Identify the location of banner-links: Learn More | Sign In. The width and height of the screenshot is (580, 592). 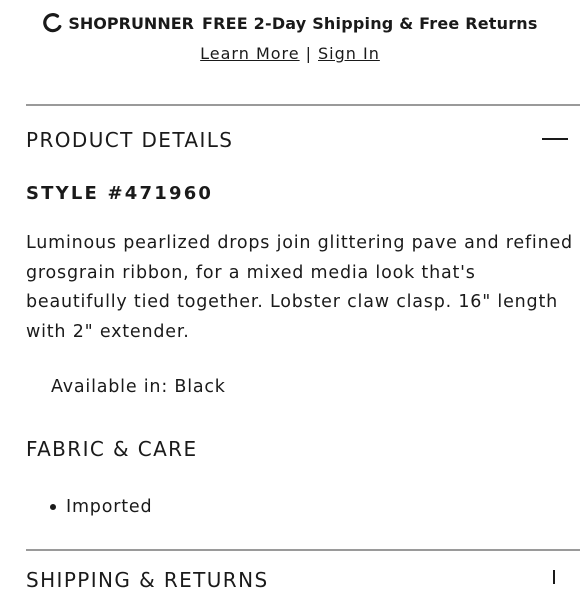
(290, 53).